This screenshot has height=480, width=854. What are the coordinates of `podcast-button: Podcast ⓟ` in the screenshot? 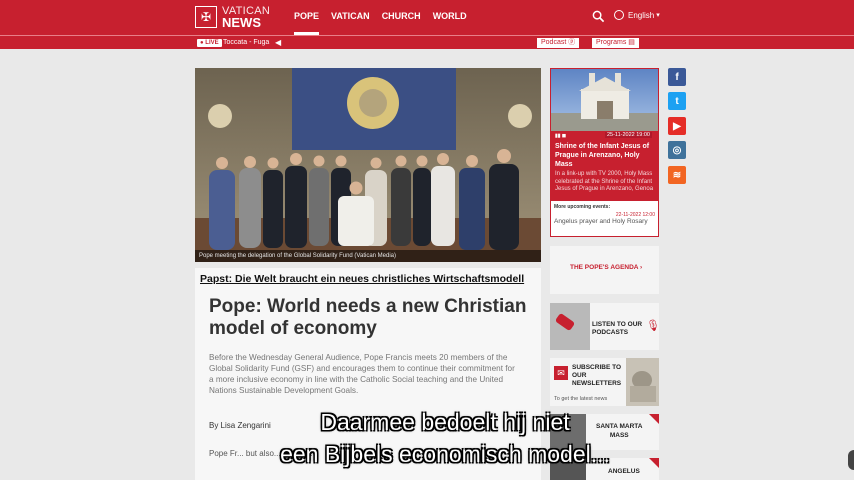 It's located at (558, 43).